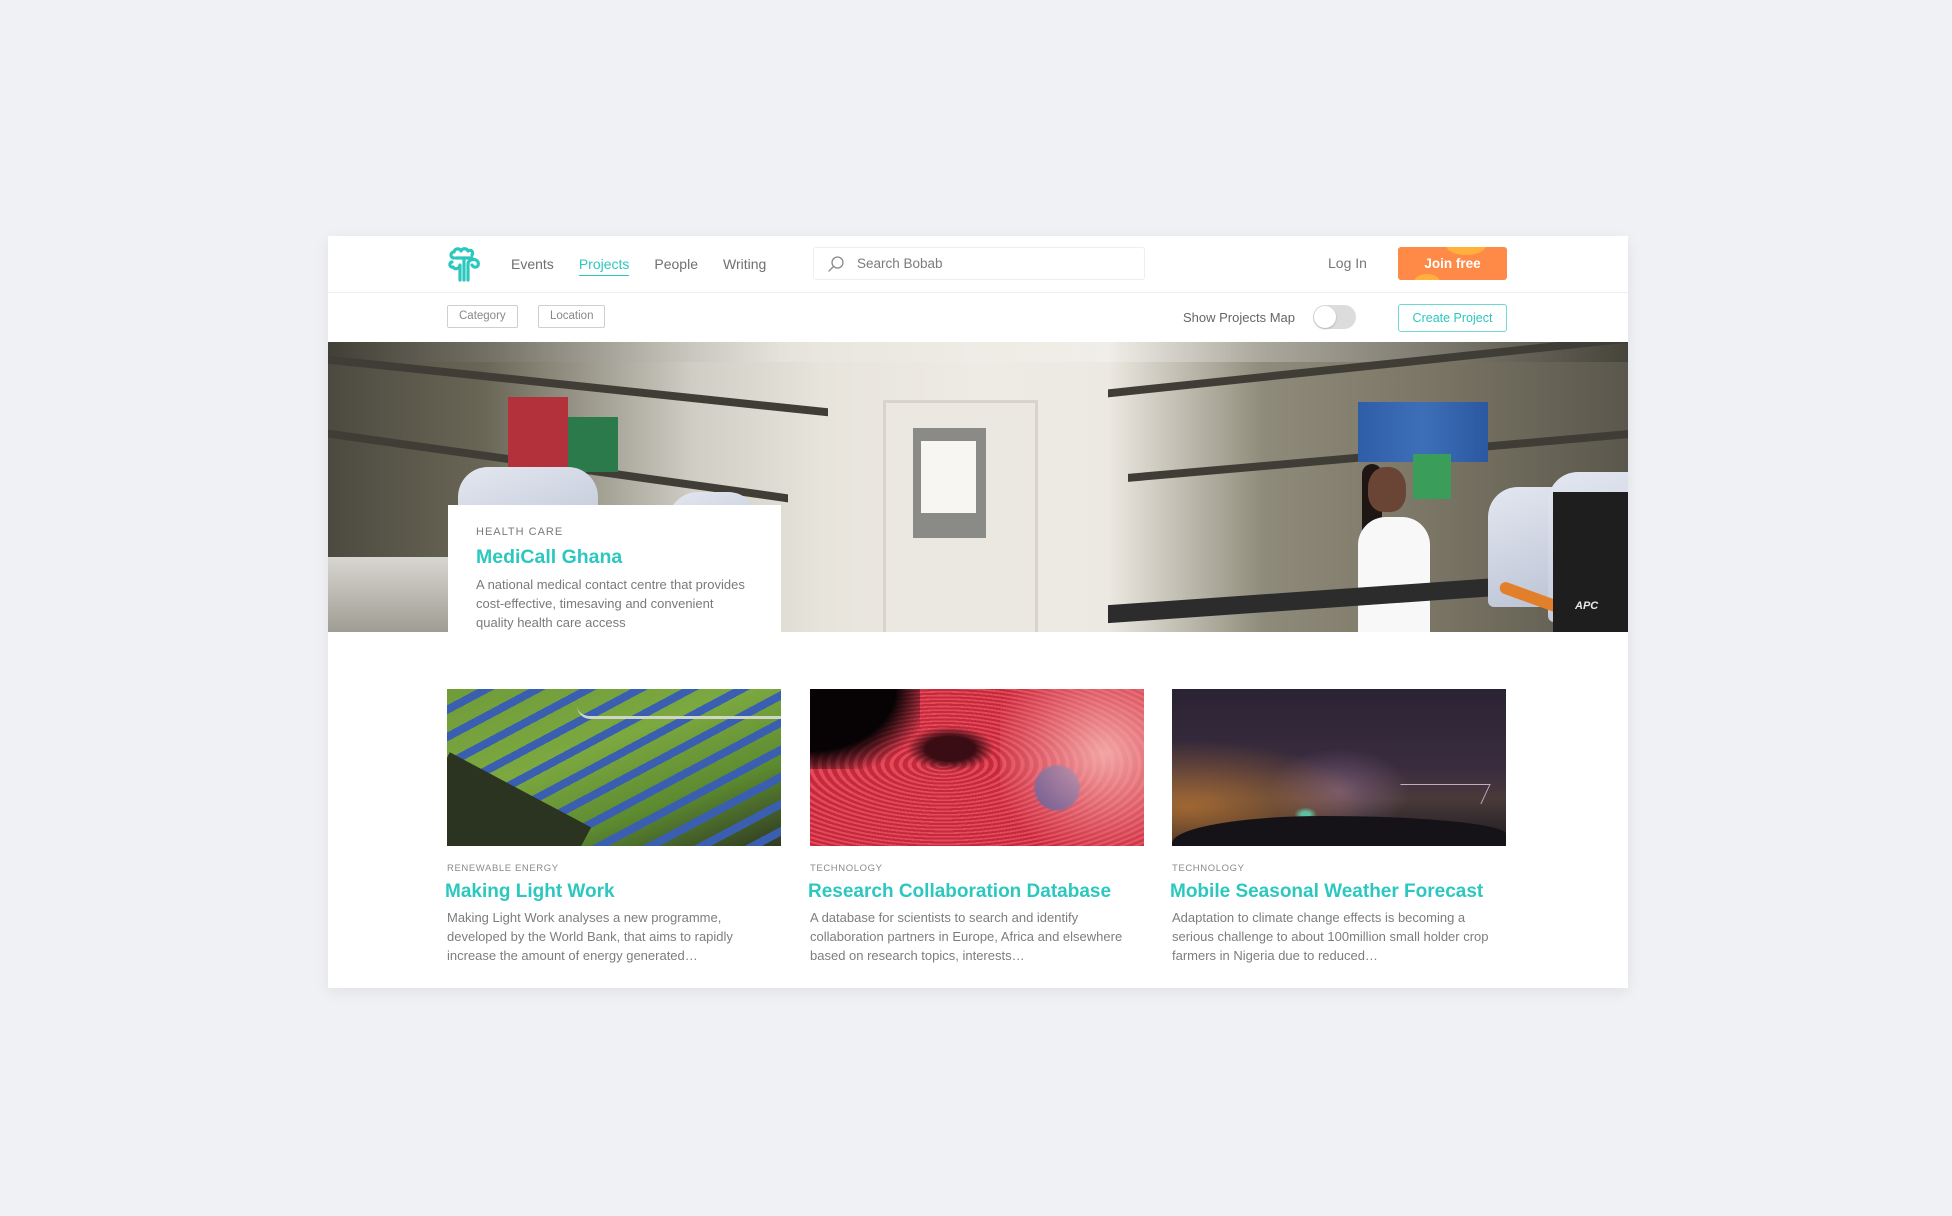  I want to click on nav-projects: Projects, so click(604, 266).